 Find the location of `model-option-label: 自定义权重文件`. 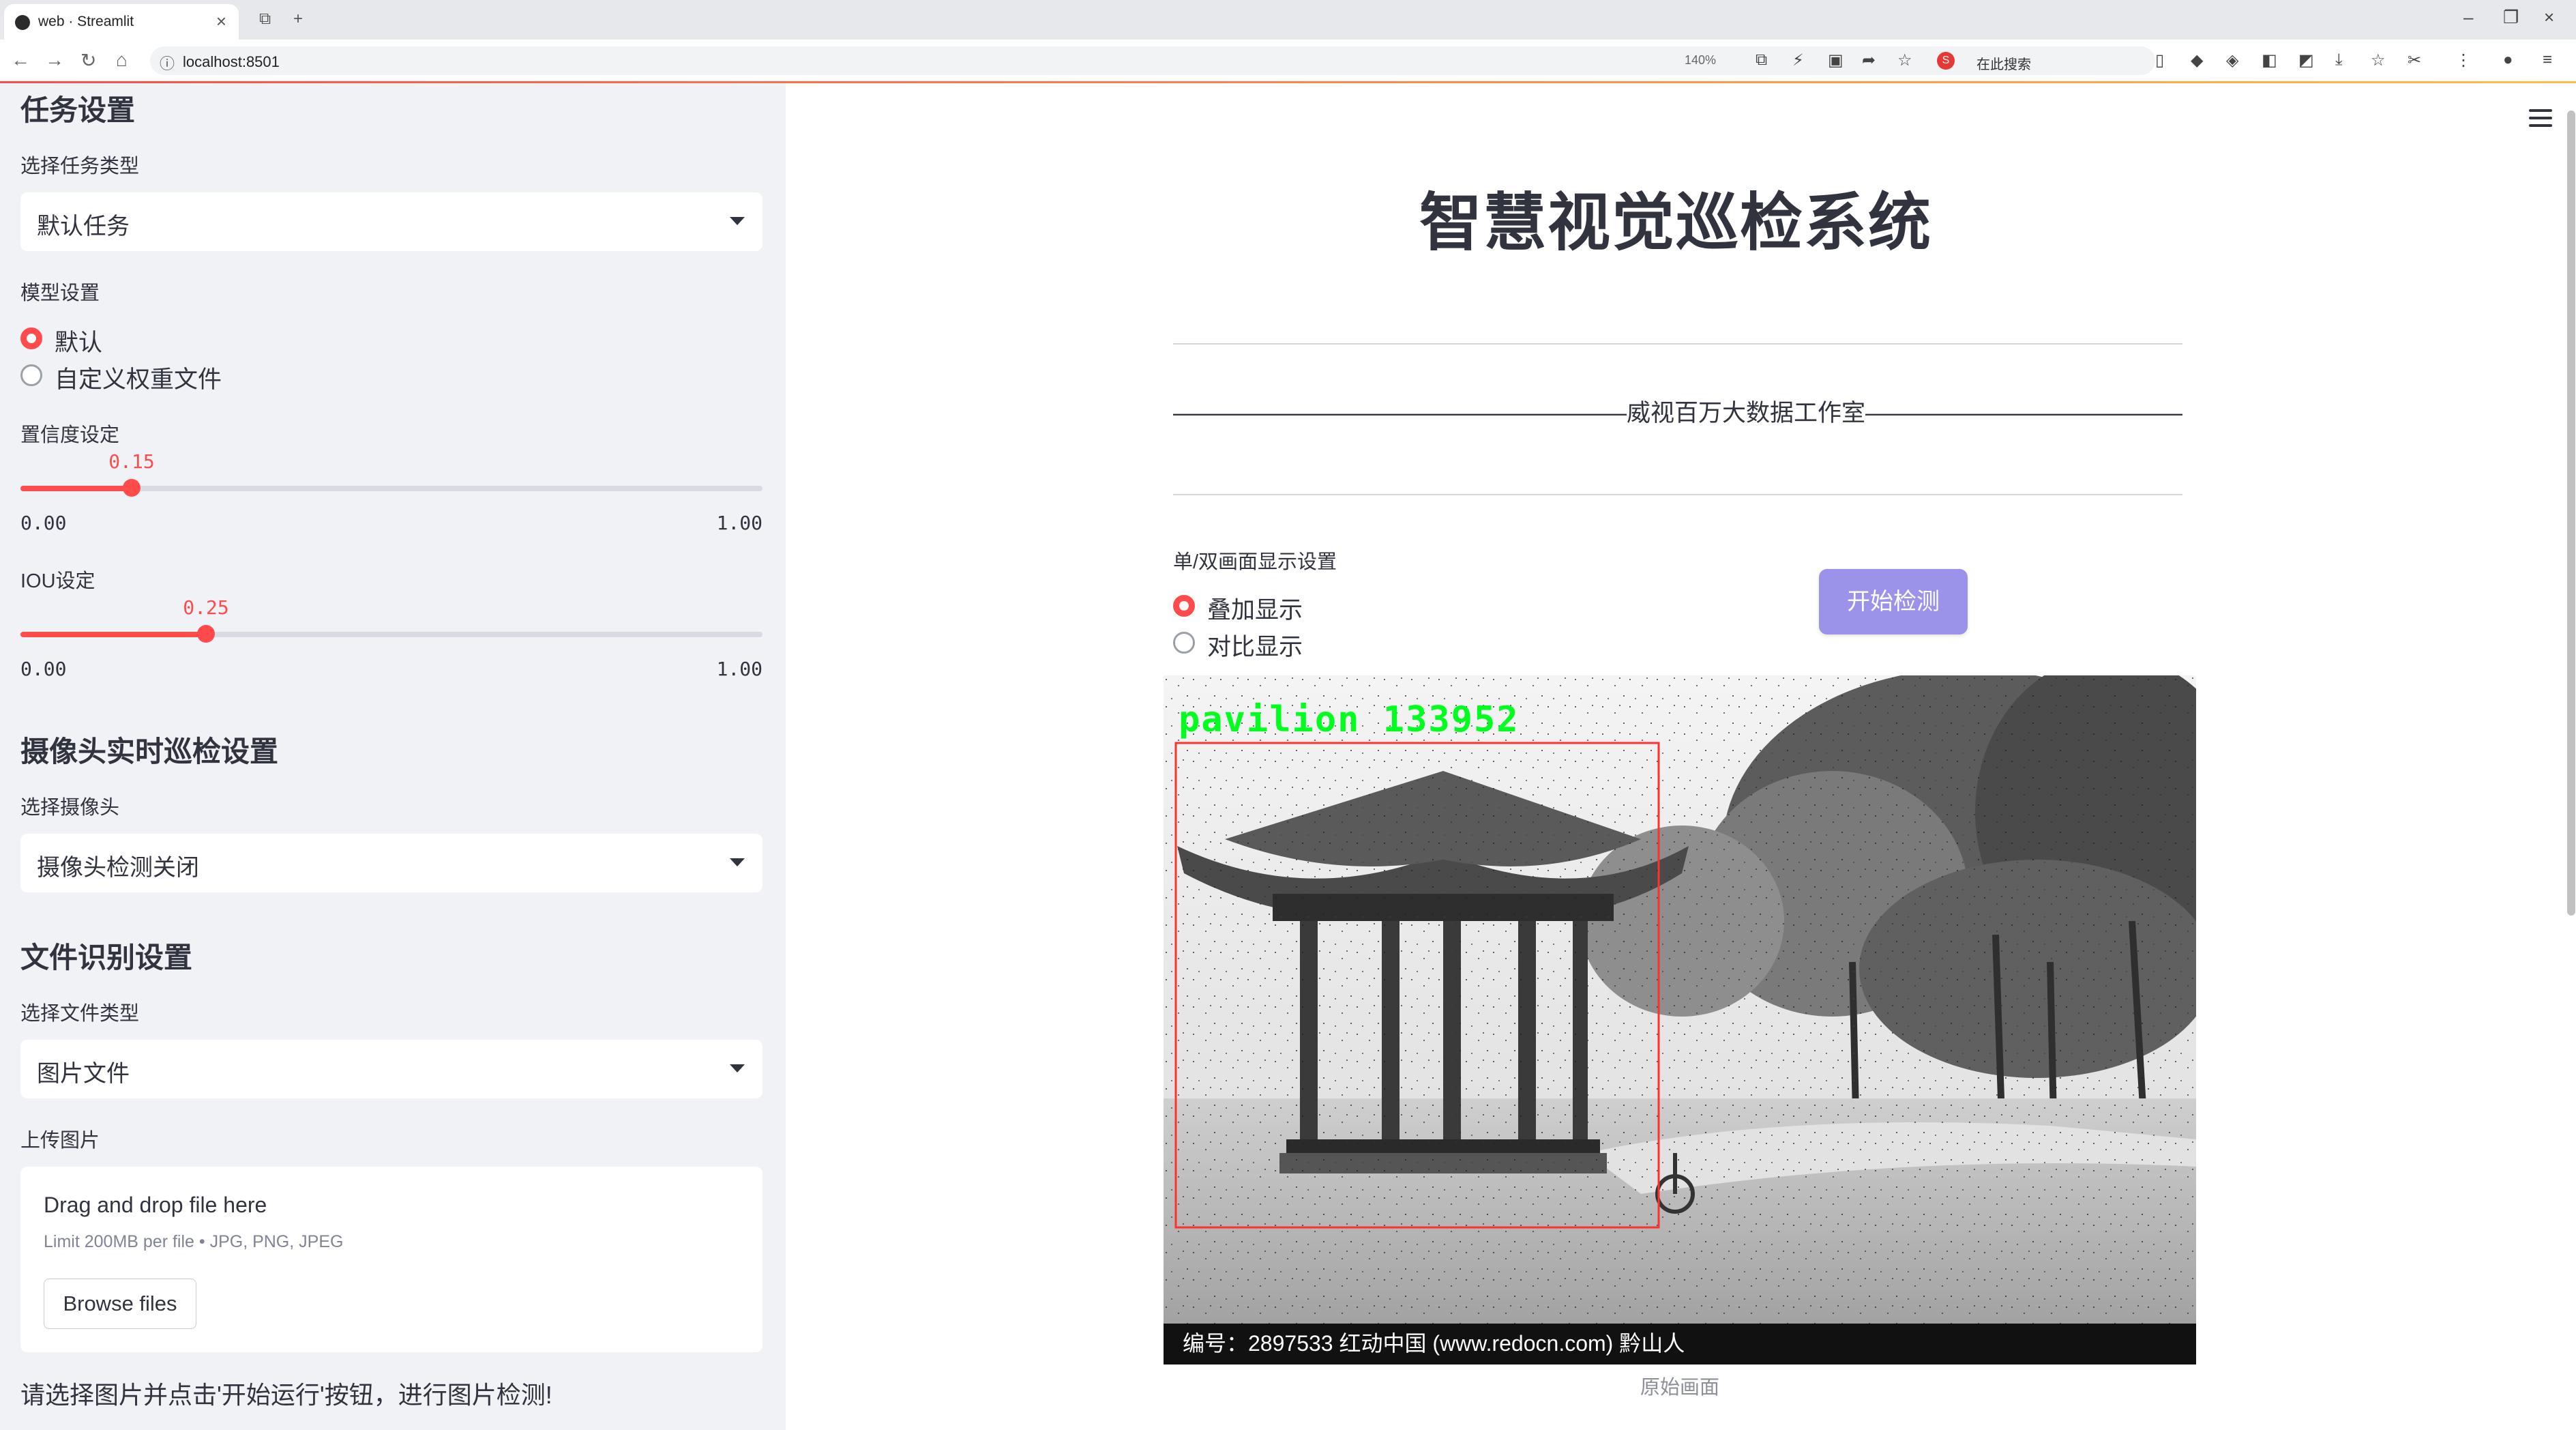

model-option-label: 自定义权重文件 is located at coordinates (138, 380).